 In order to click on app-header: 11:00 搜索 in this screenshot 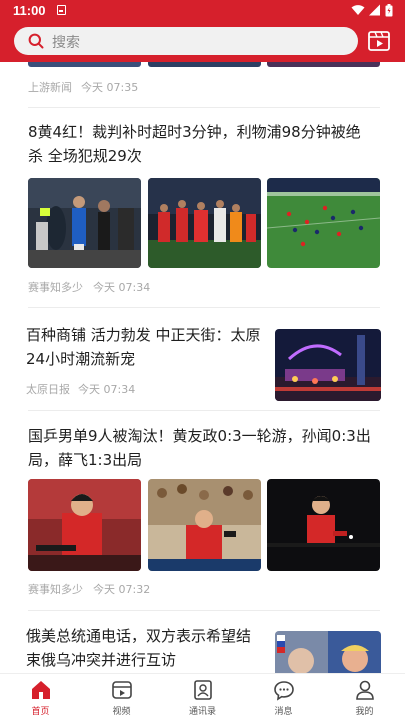, I will do `click(202, 31)`.